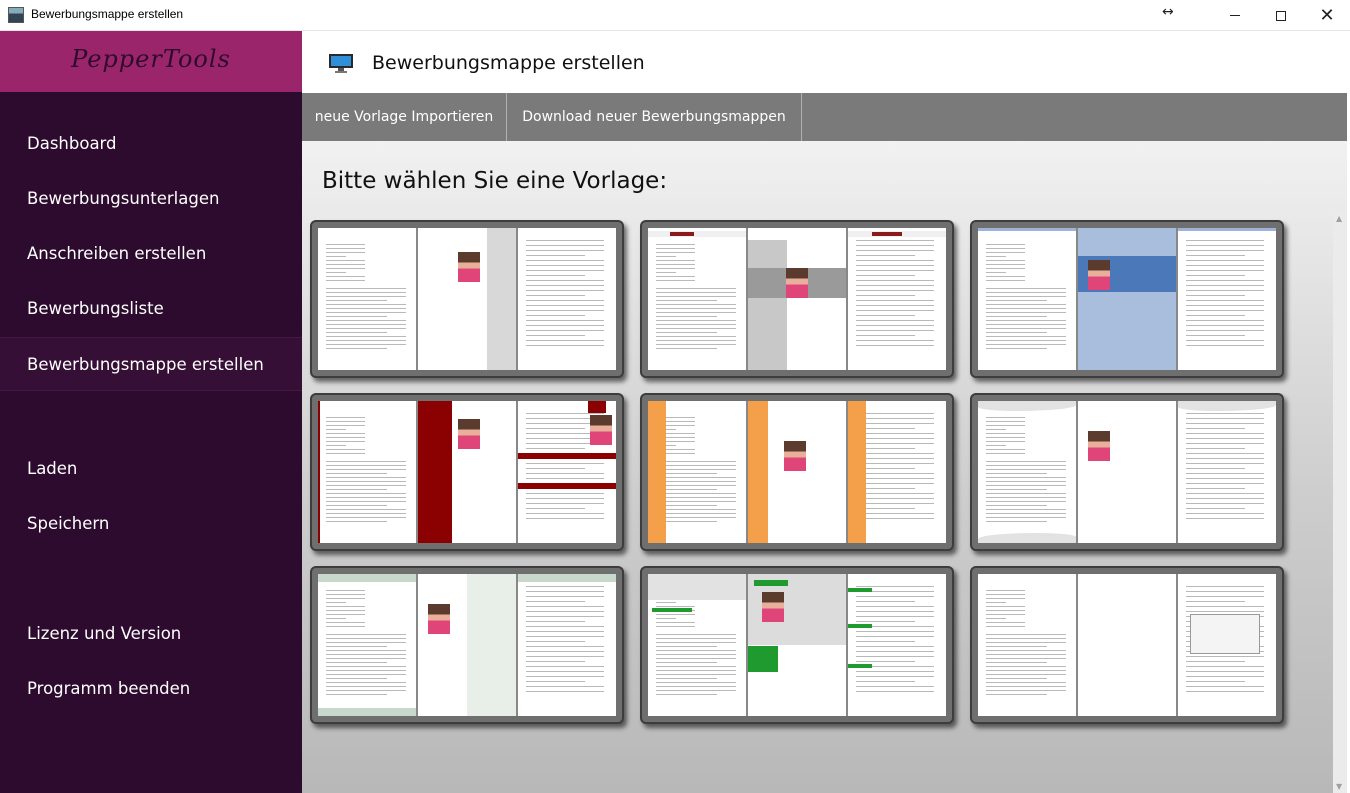 This screenshot has height=793, width=1350. I want to click on sidebar-item-anschreiben: Anschreiben erstellen, so click(151, 254).